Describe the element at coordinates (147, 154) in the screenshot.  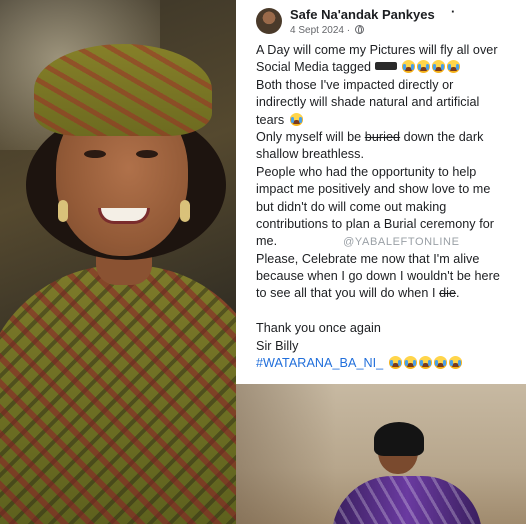
I see `right-eye` at that location.